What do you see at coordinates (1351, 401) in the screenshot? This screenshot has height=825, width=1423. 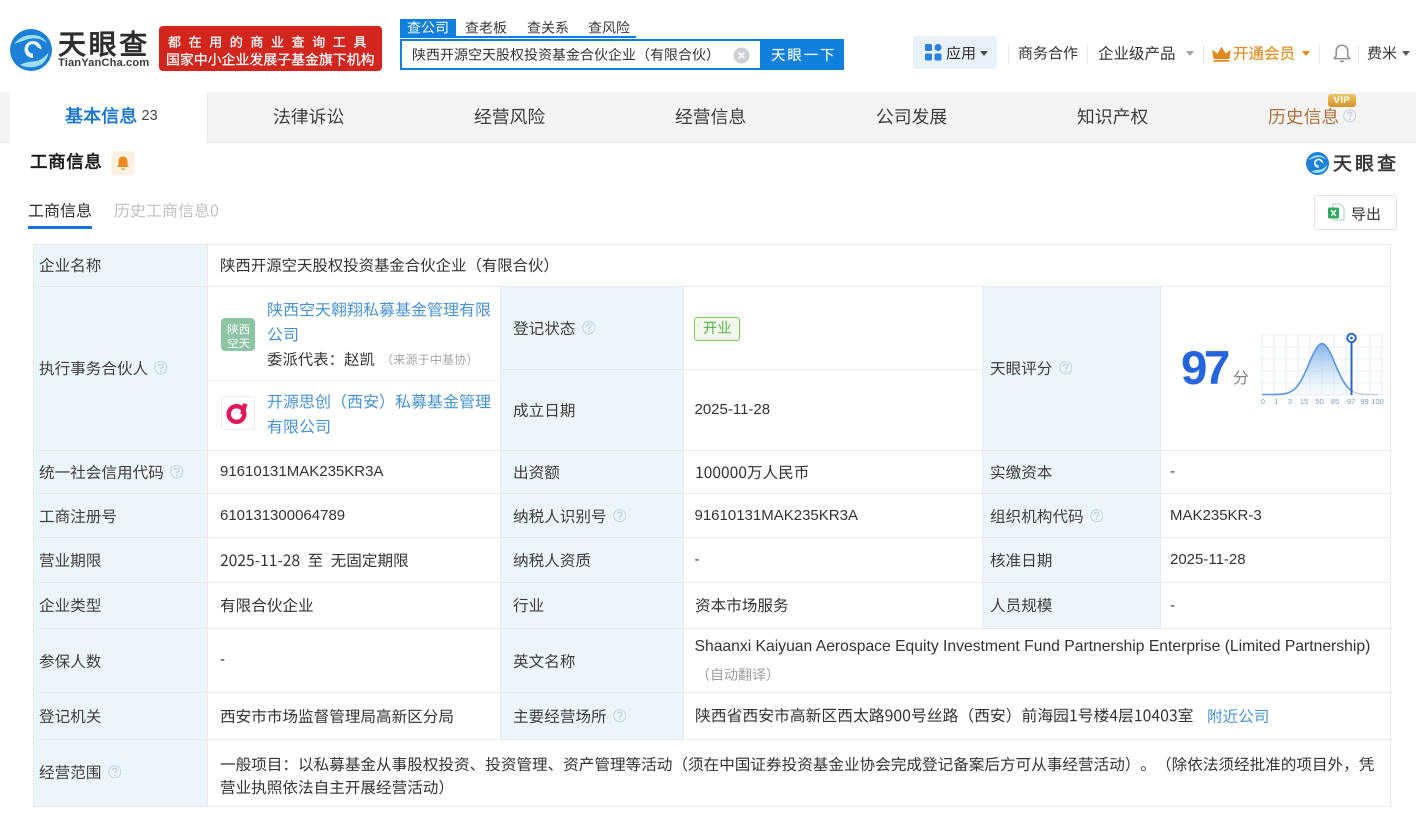 I see `svg-text: 97` at bounding box center [1351, 401].